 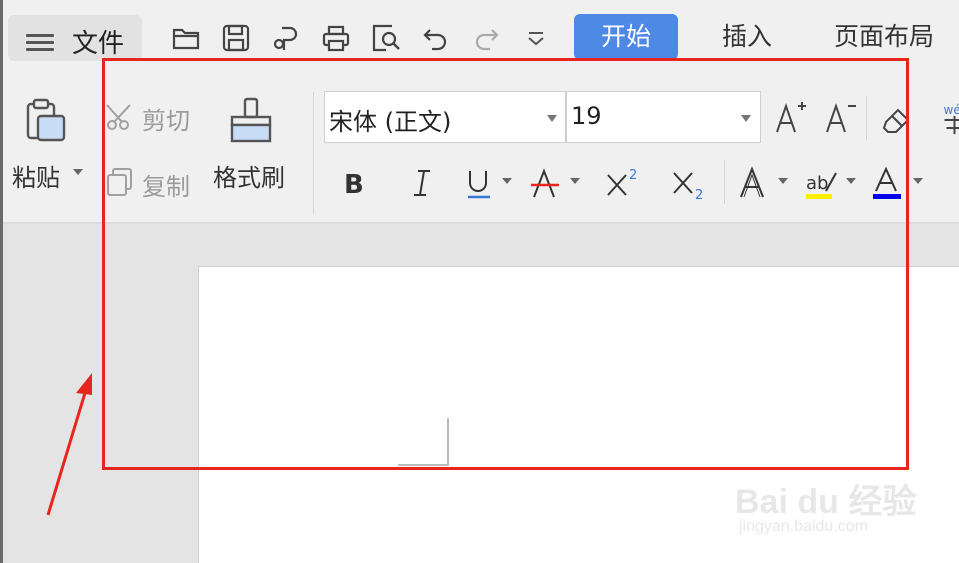 I want to click on redo-icon, so click(x=486, y=38).